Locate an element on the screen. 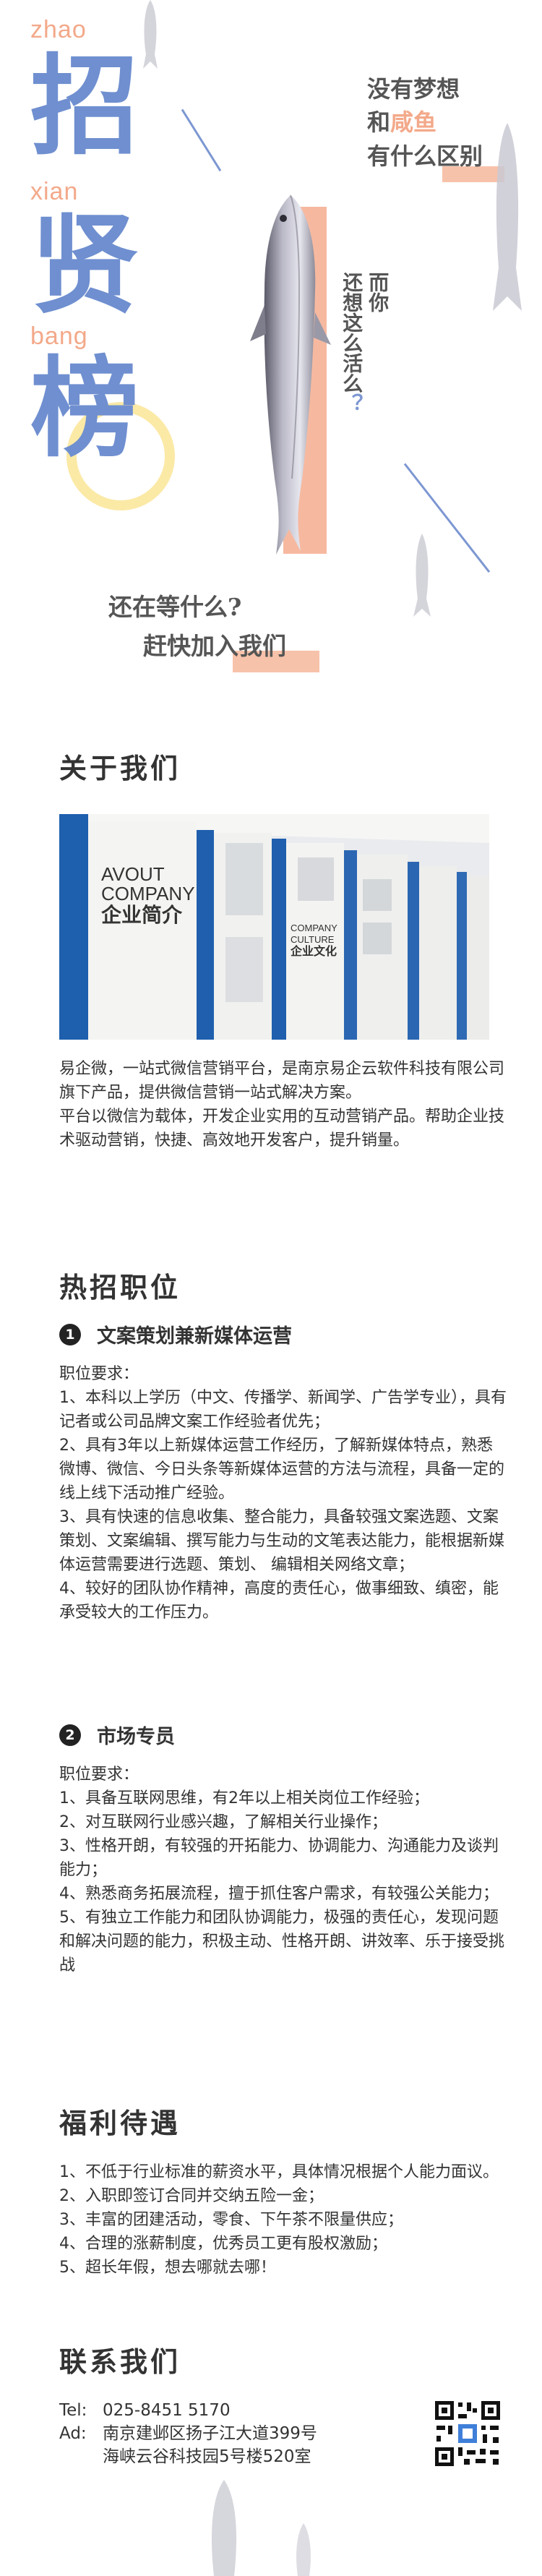 The width and height of the screenshot is (542, 2576). vertical-text-2: 而你 is located at coordinates (378, 292).